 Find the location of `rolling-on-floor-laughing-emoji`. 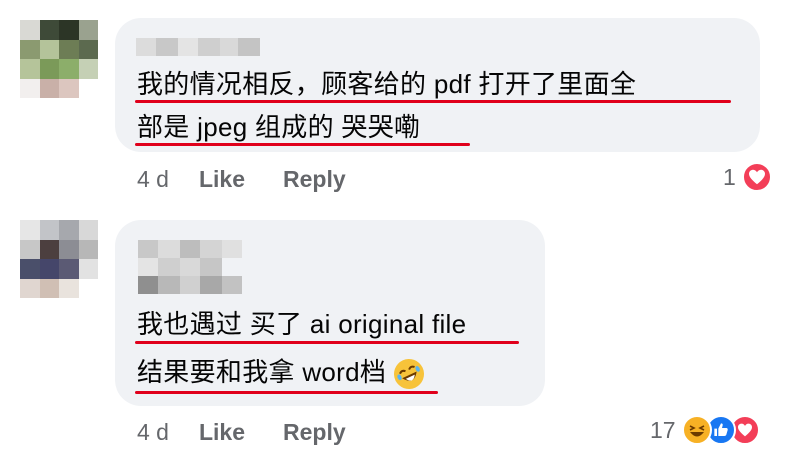

rolling-on-floor-laughing-emoji is located at coordinates (408, 374).